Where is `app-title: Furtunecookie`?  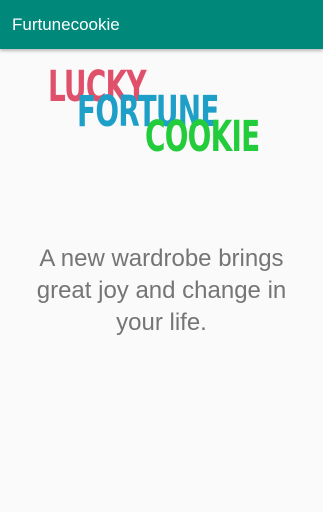 app-title: Furtunecookie is located at coordinates (66, 24).